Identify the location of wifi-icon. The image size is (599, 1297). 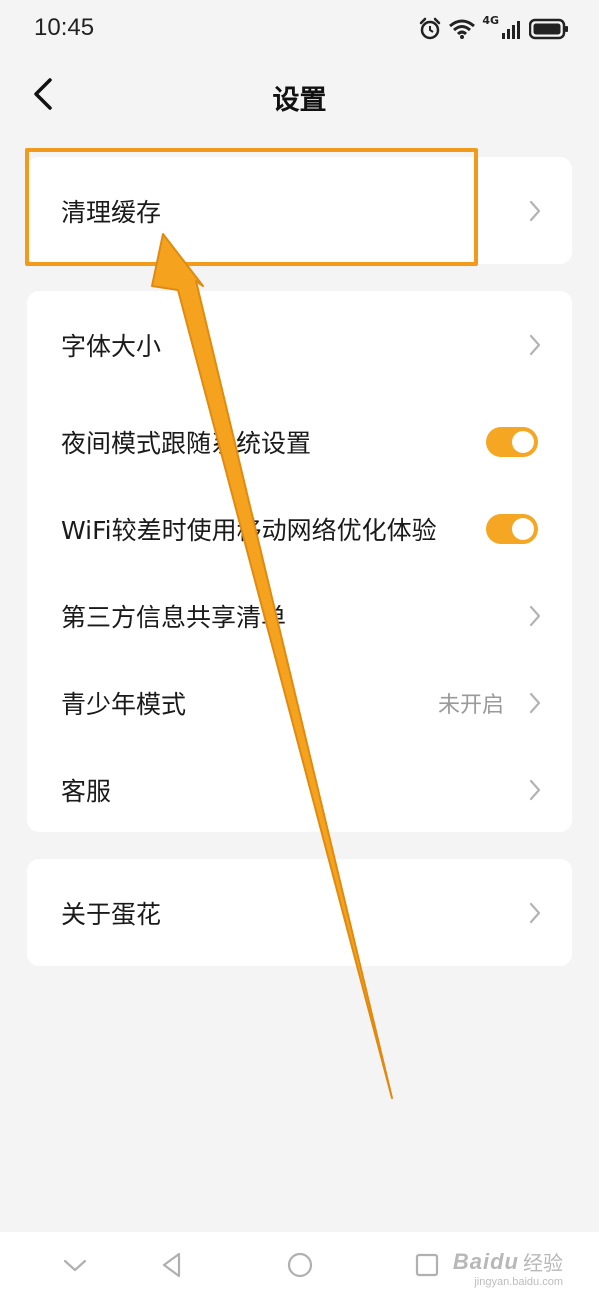
(462, 29).